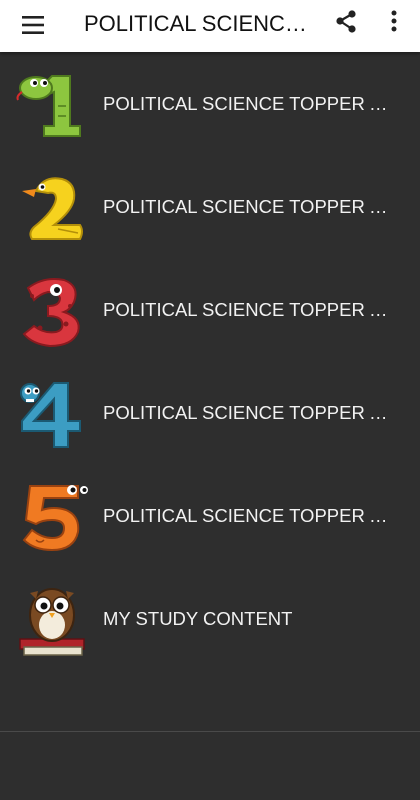 This screenshot has height=800, width=420. Describe the element at coordinates (52, 311) in the screenshot. I see `number-3-monster-icon` at that location.